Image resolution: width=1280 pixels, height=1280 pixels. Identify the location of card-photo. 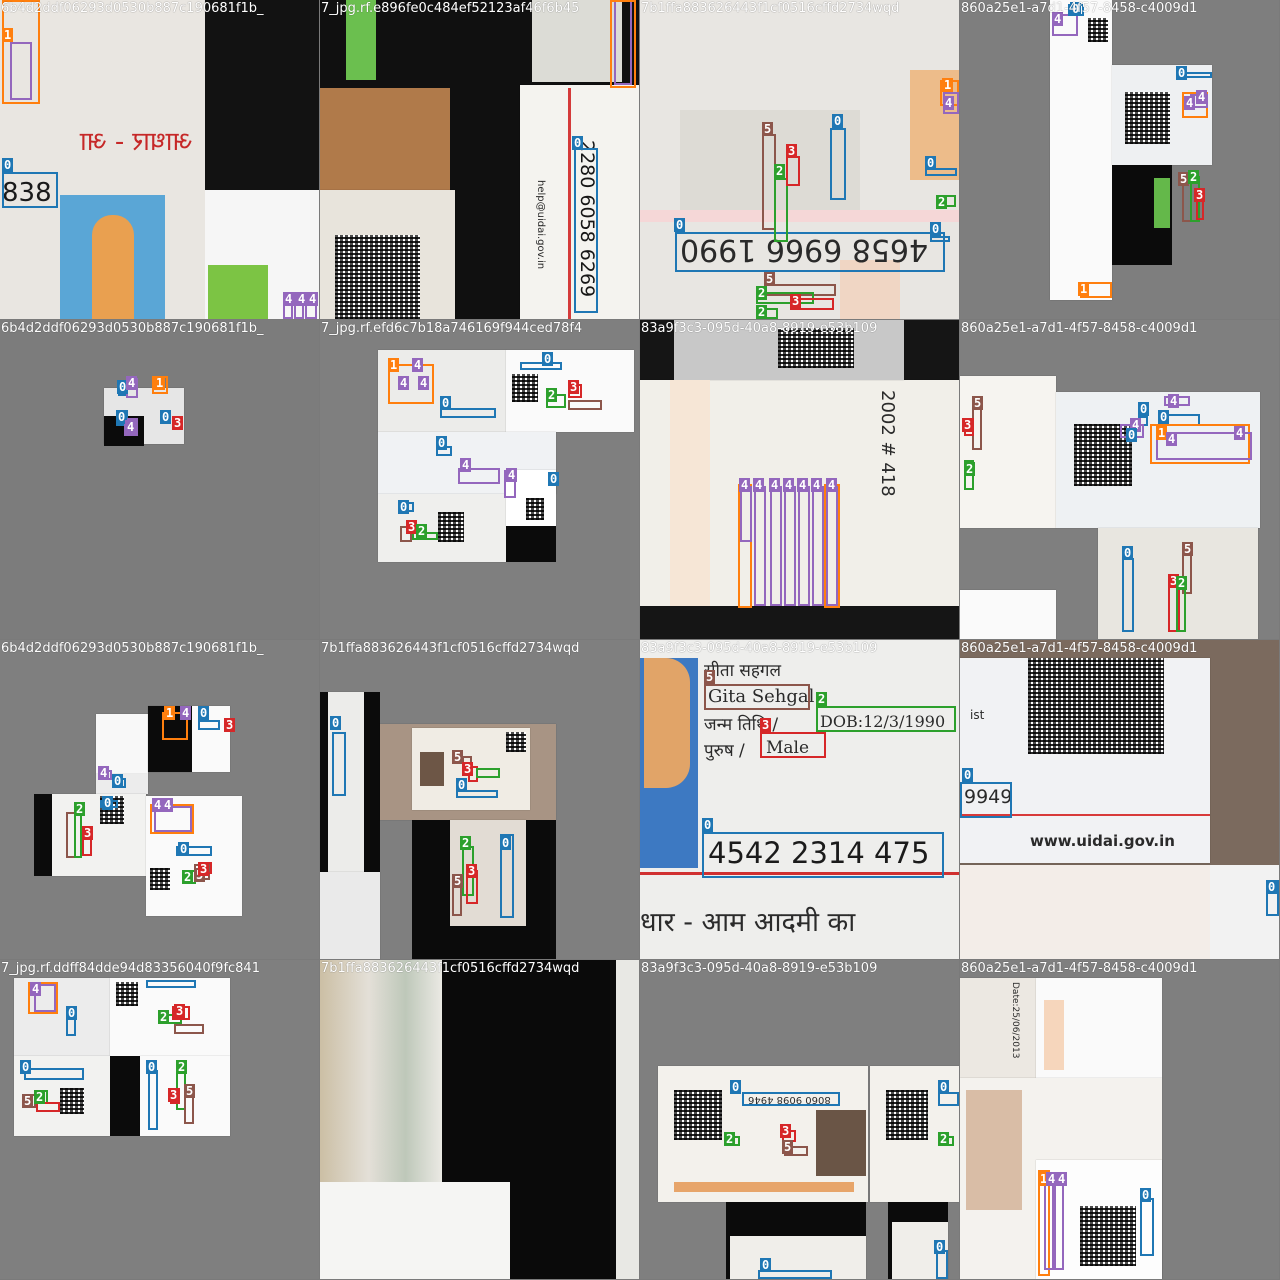
(998, 1028).